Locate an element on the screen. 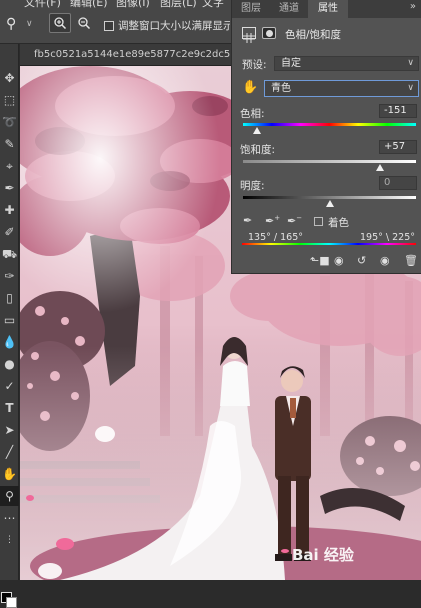 The height and width of the screenshot is (608, 421). menu-image: 图像(I) is located at coordinates (133, 4).